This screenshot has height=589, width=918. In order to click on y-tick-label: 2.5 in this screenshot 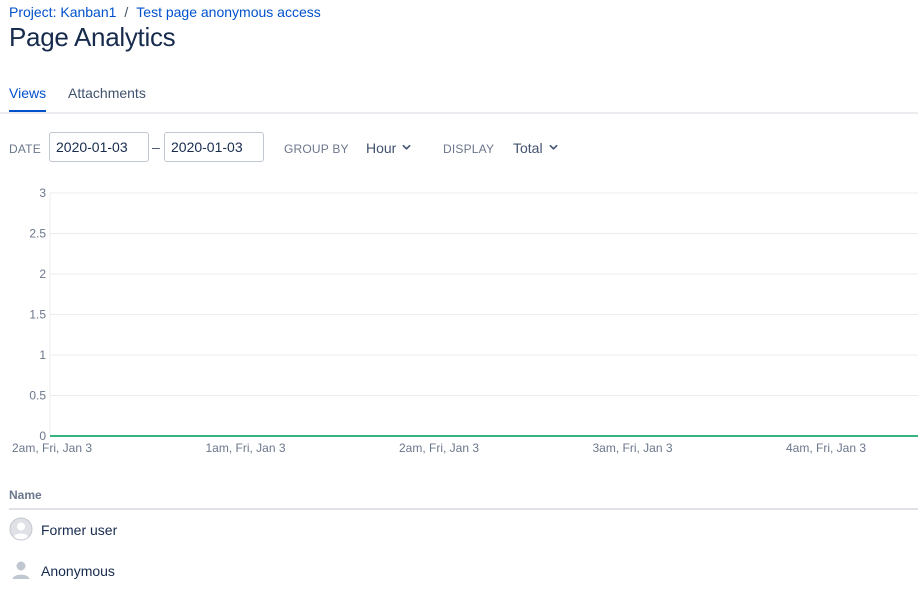, I will do `click(37, 234)`.